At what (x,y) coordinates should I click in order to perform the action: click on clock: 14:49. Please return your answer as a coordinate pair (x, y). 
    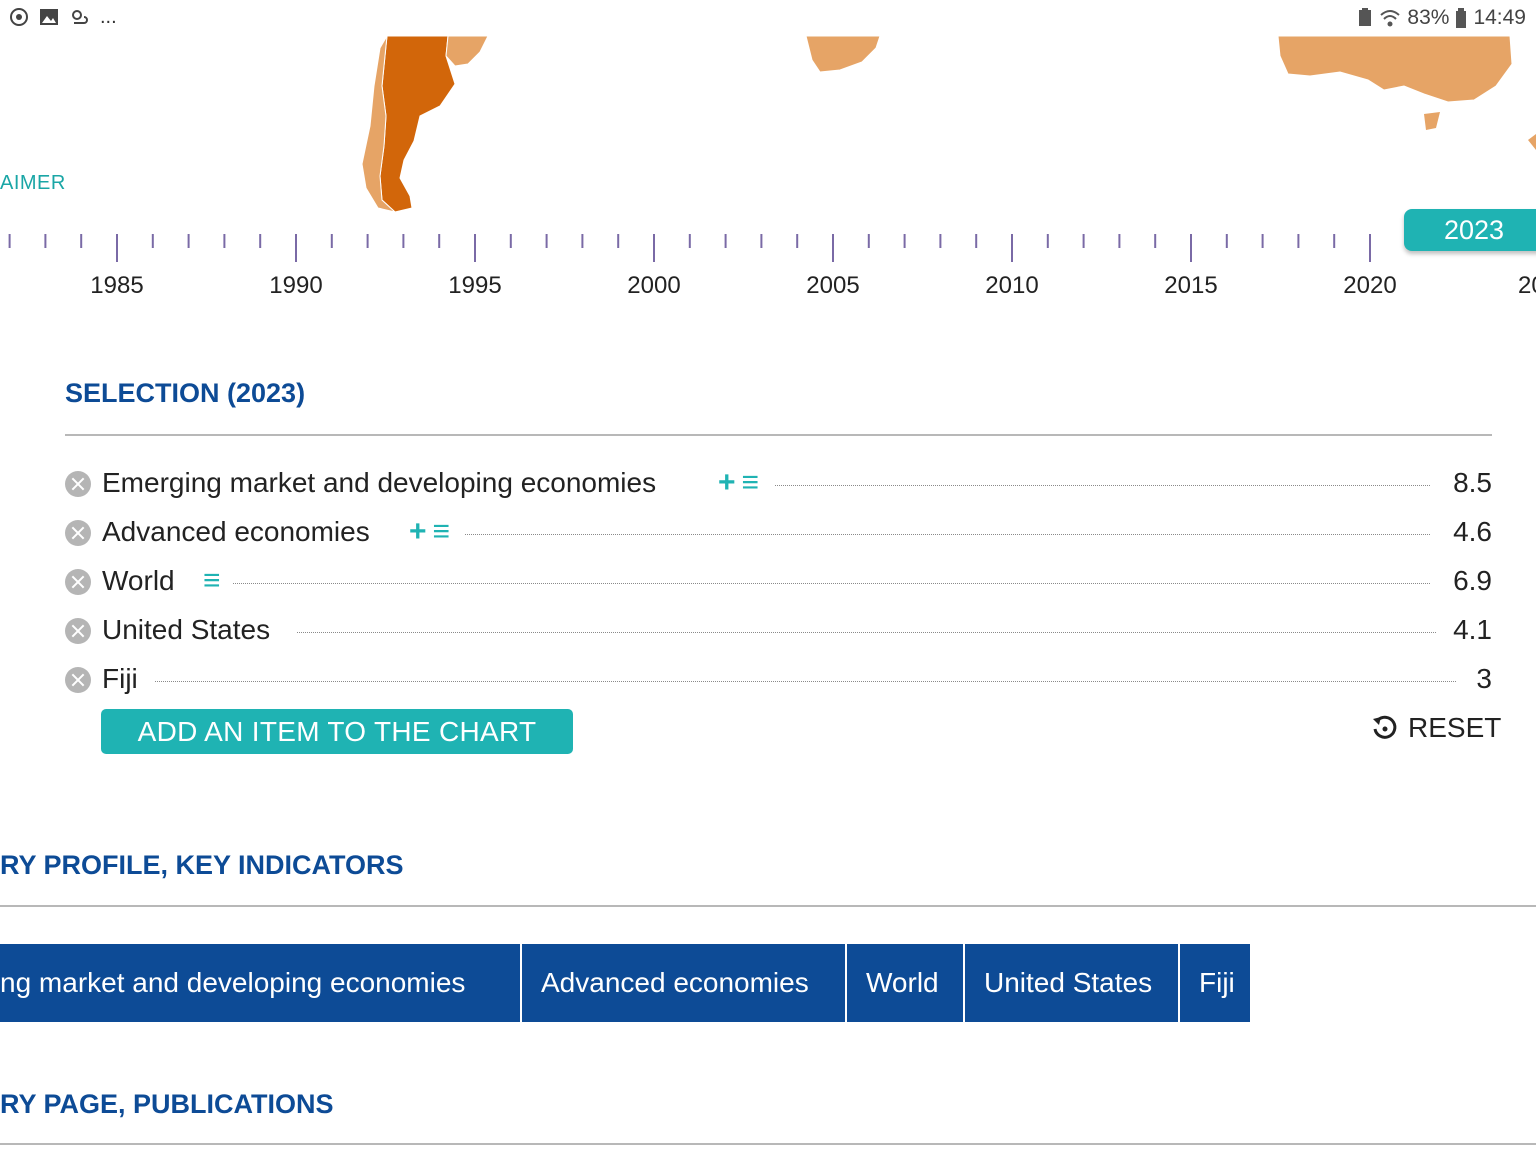
    Looking at the image, I should click on (1499, 17).